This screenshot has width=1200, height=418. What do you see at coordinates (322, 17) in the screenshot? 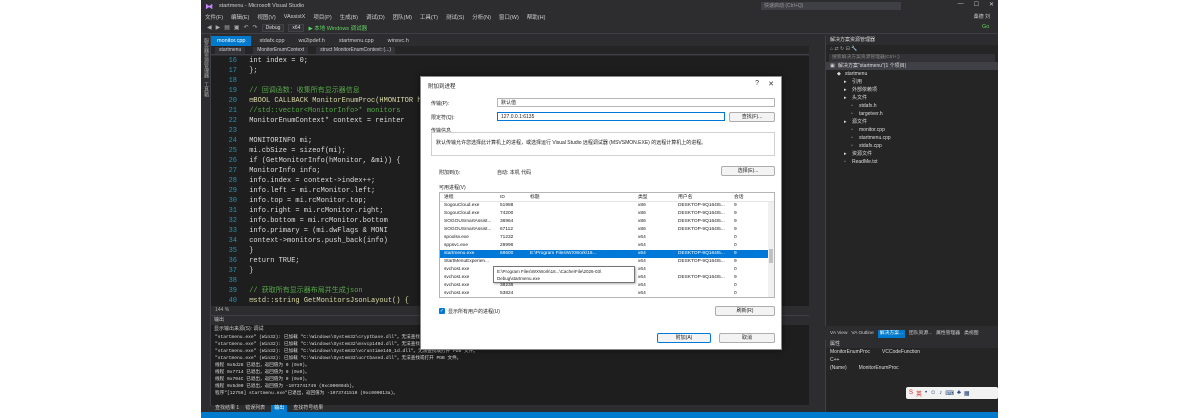
I see `menu-item: 项目(P)` at bounding box center [322, 17].